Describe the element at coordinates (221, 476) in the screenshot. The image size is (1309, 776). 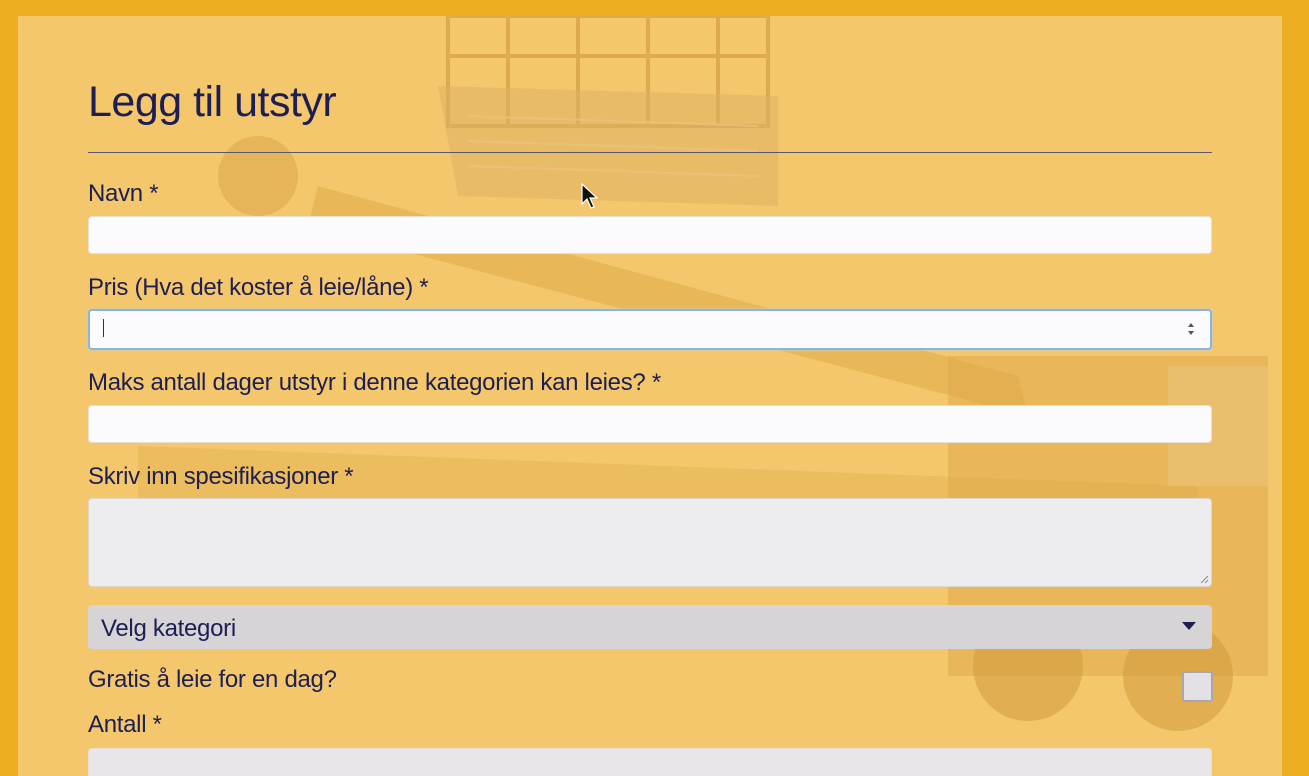
I see `specs-label: Skriv inn spesifikasjoner *` at that location.